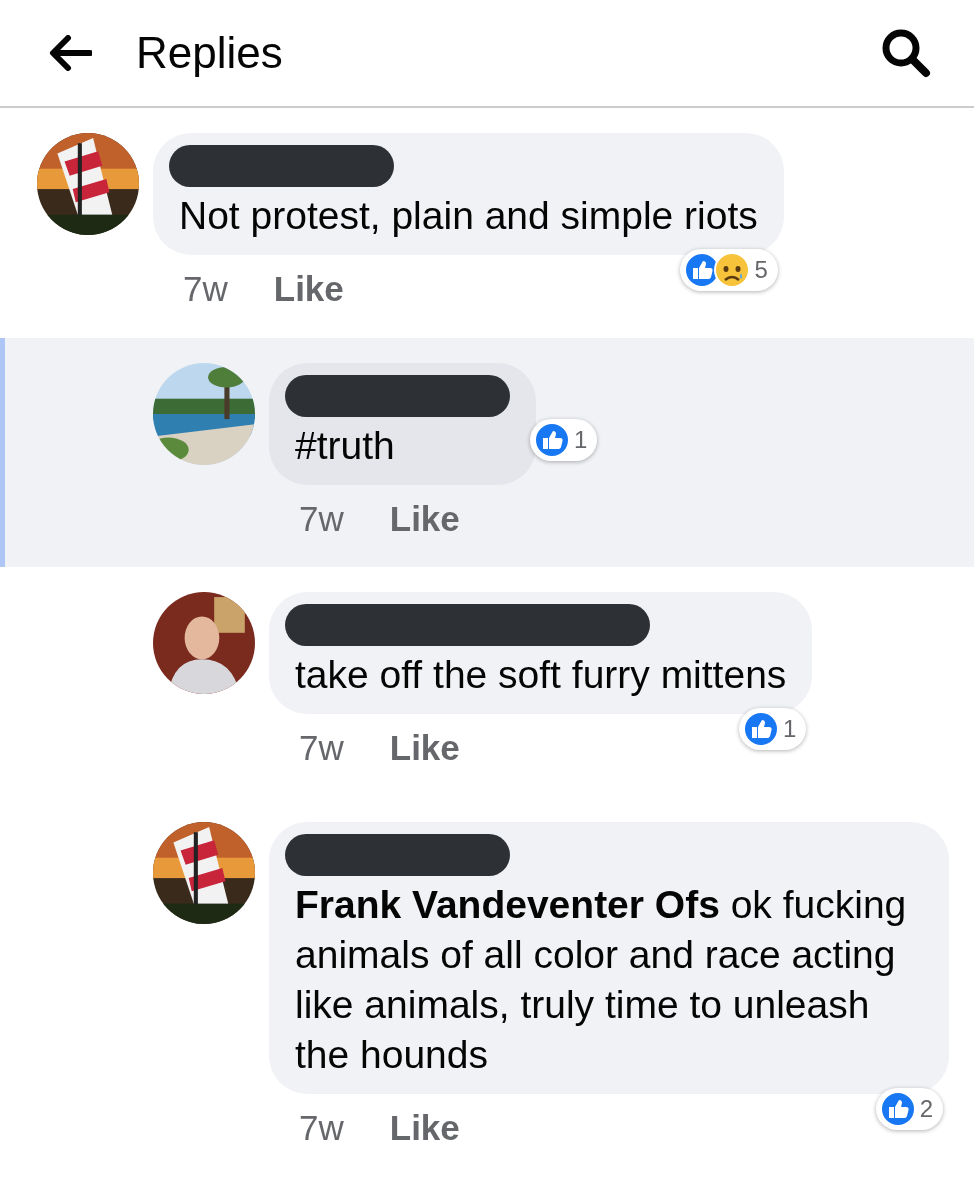 The height and width of the screenshot is (1200, 974). Describe the element at coordinates (345, 445) in the screenshot. I see `comment-text: #truth` at that location.